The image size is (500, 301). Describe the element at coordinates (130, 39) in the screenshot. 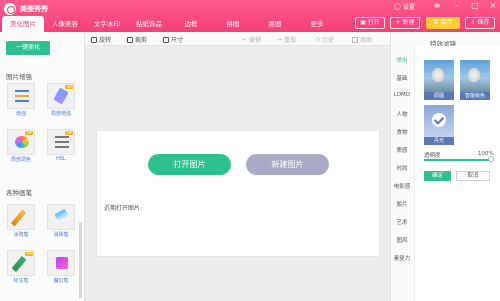

I see `crop-icon` at that location.